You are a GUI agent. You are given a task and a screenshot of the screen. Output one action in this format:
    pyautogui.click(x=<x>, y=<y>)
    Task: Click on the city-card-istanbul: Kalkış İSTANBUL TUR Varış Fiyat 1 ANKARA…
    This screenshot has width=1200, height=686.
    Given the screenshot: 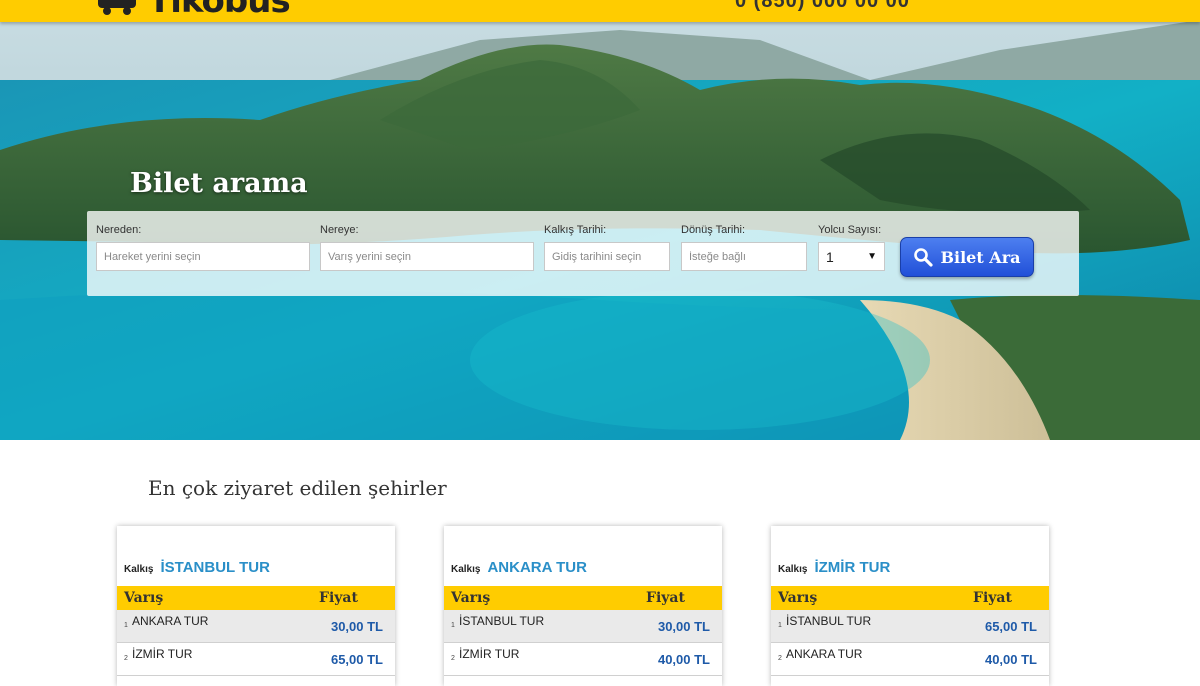 What is the action you would take?
    pyautogui.click(x=256, y=606)
    